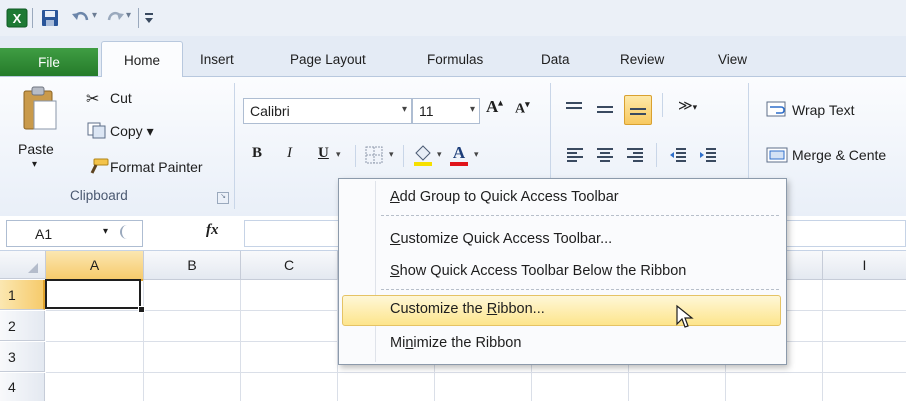 The image size is (906, 401). I want to click on row-header-2: 2, so click(22, 326).